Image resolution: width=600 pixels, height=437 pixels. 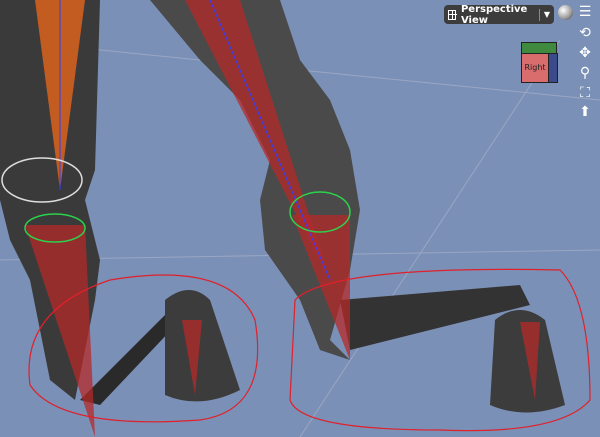 I want to click on view-selector-button: Perspective View ▼, so click(x=499, y=14).